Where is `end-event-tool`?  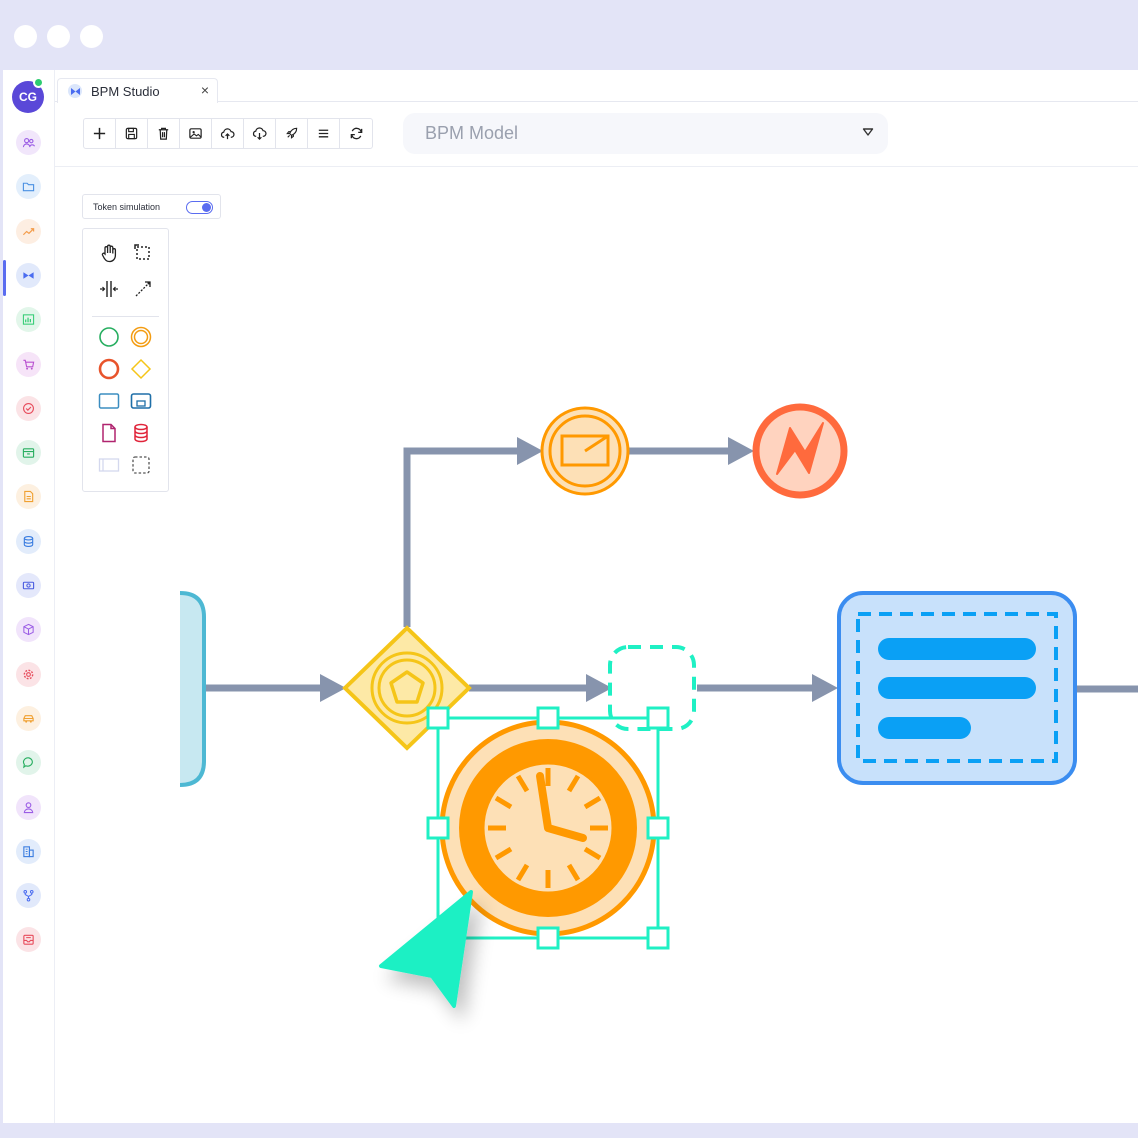 end-event-tool is located at coordinates (109, 369).